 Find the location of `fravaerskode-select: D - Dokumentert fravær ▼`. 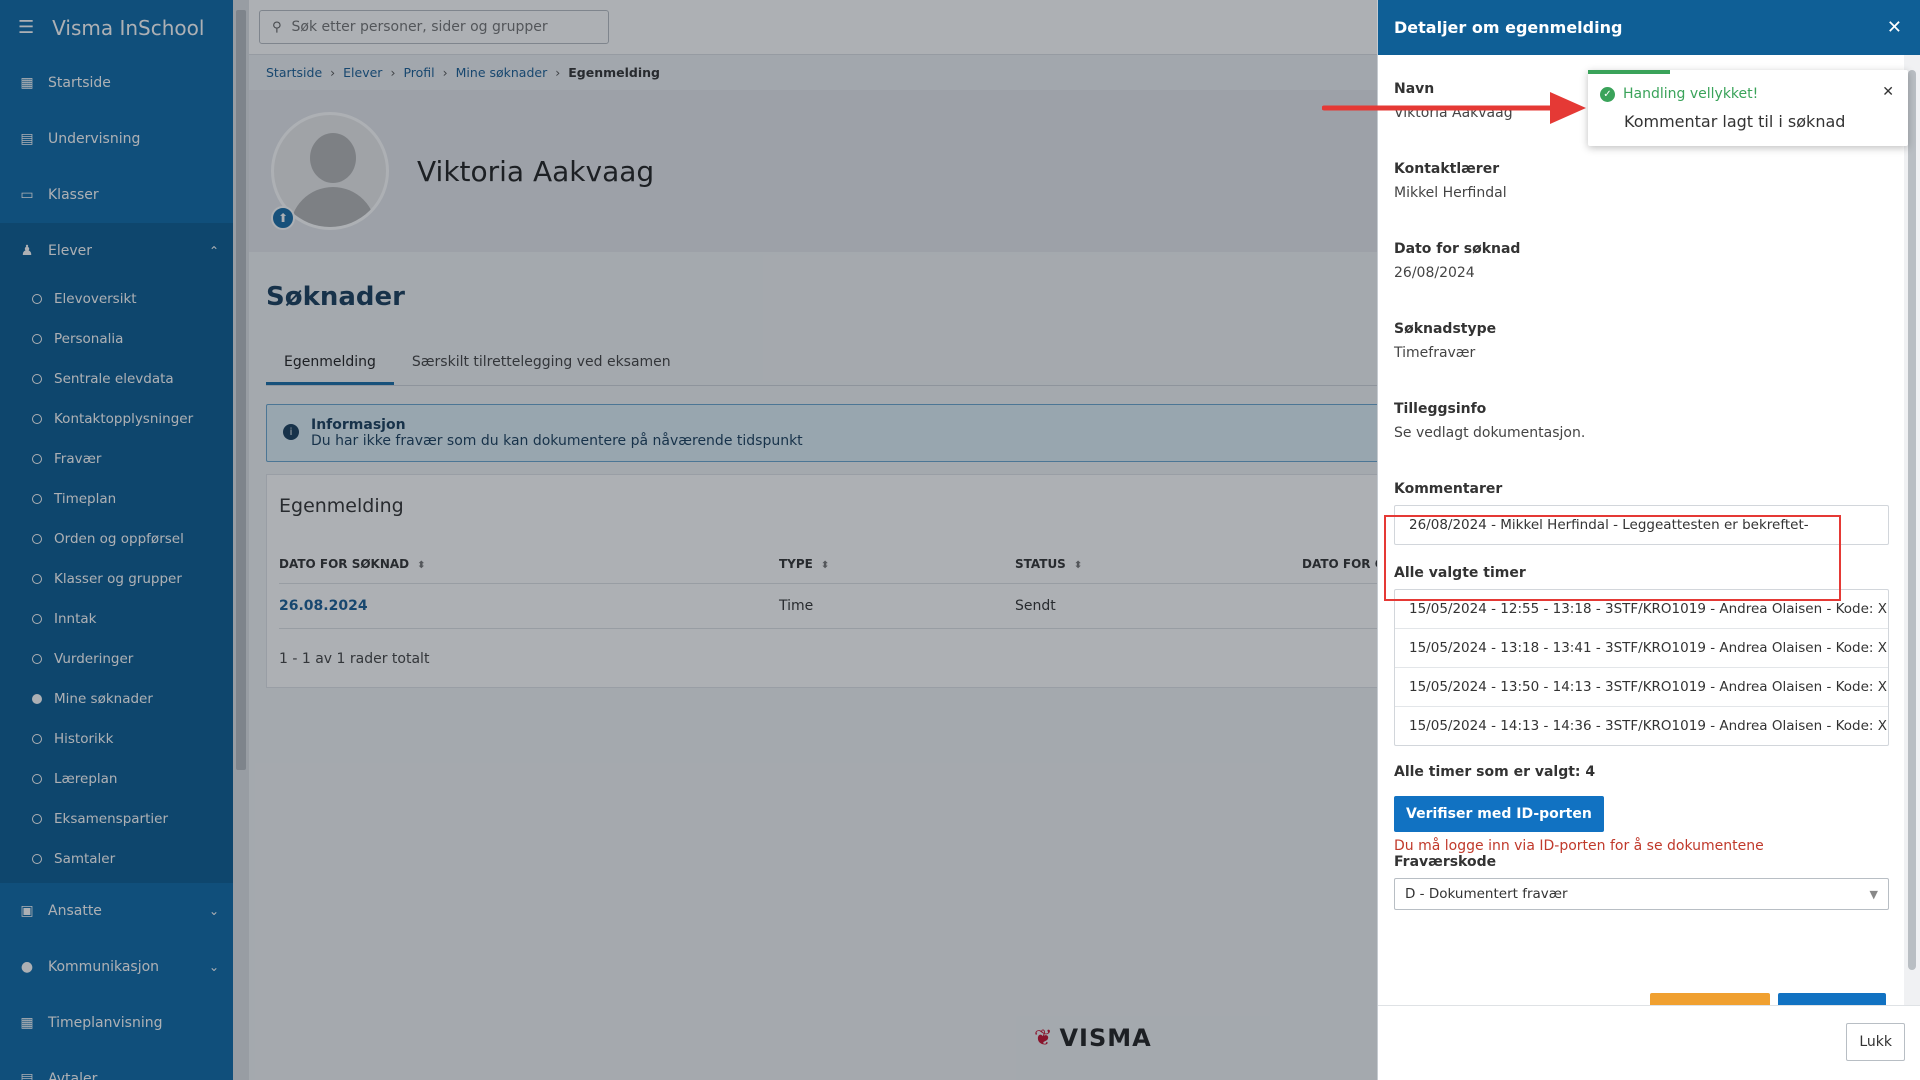

fravaerskode-select: D - Dokumentert fravær ▼ is located at coordinates (1641, 894).